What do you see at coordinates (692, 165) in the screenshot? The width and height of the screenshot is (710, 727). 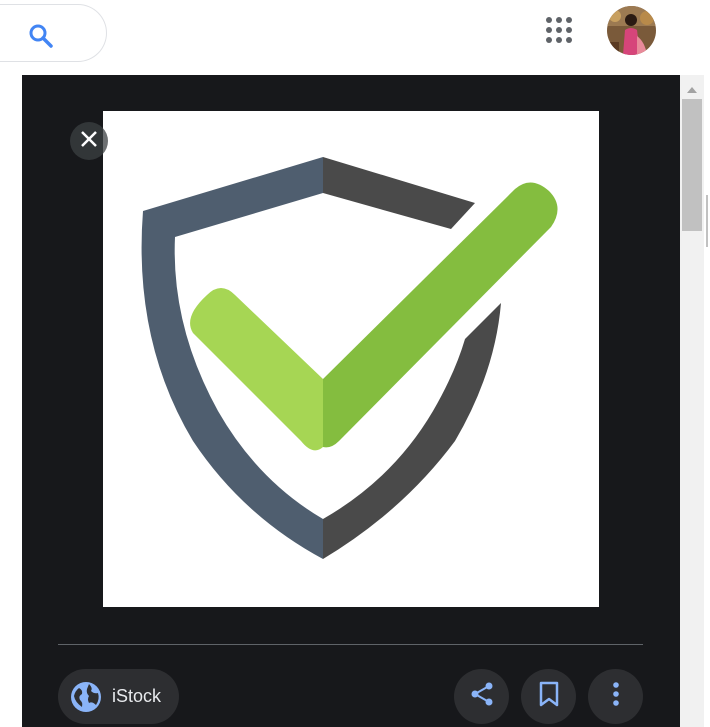 I see `scroll-thumb` at bounding box center [692, 165].